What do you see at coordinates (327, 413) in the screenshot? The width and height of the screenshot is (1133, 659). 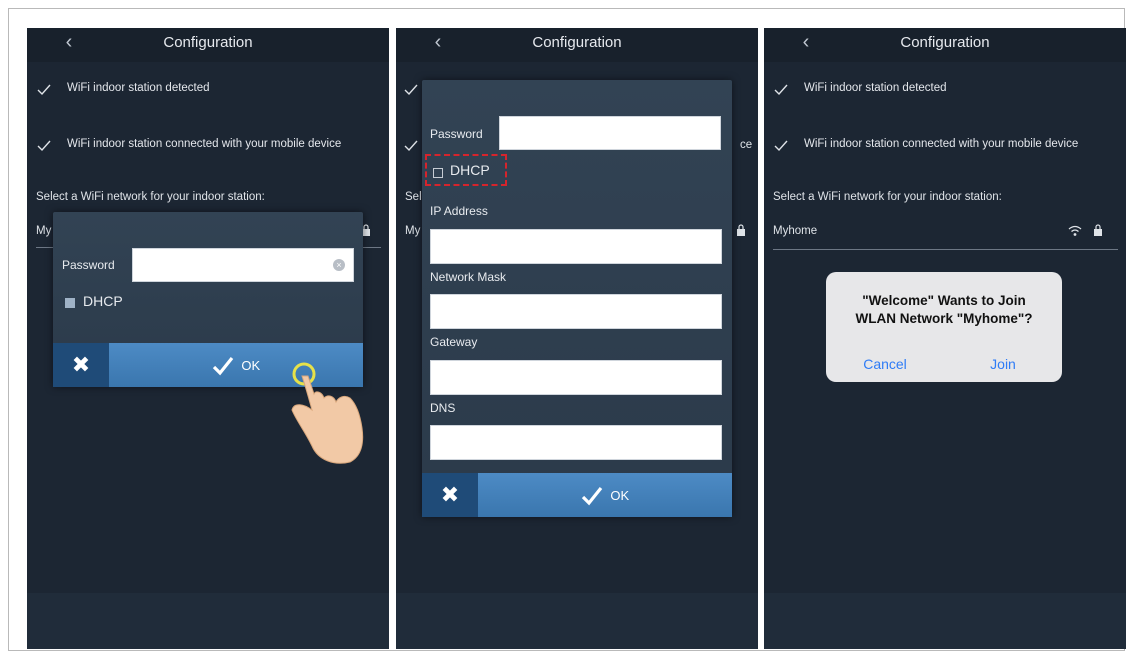 I see `tapping-hand-icon` at bounding box center [327, 413].